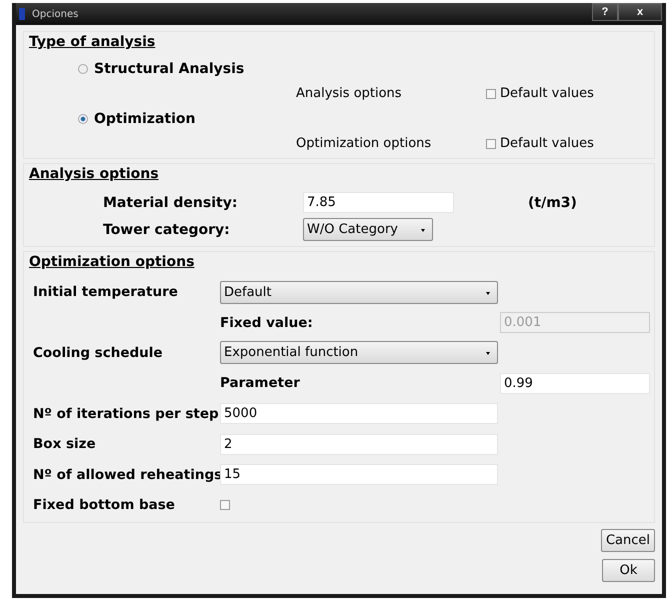 The image size is (670, 601). What do you see at coordinates (640, 12) in the screenshot?
I see `close-button: x` at bounding box center [640, 12].